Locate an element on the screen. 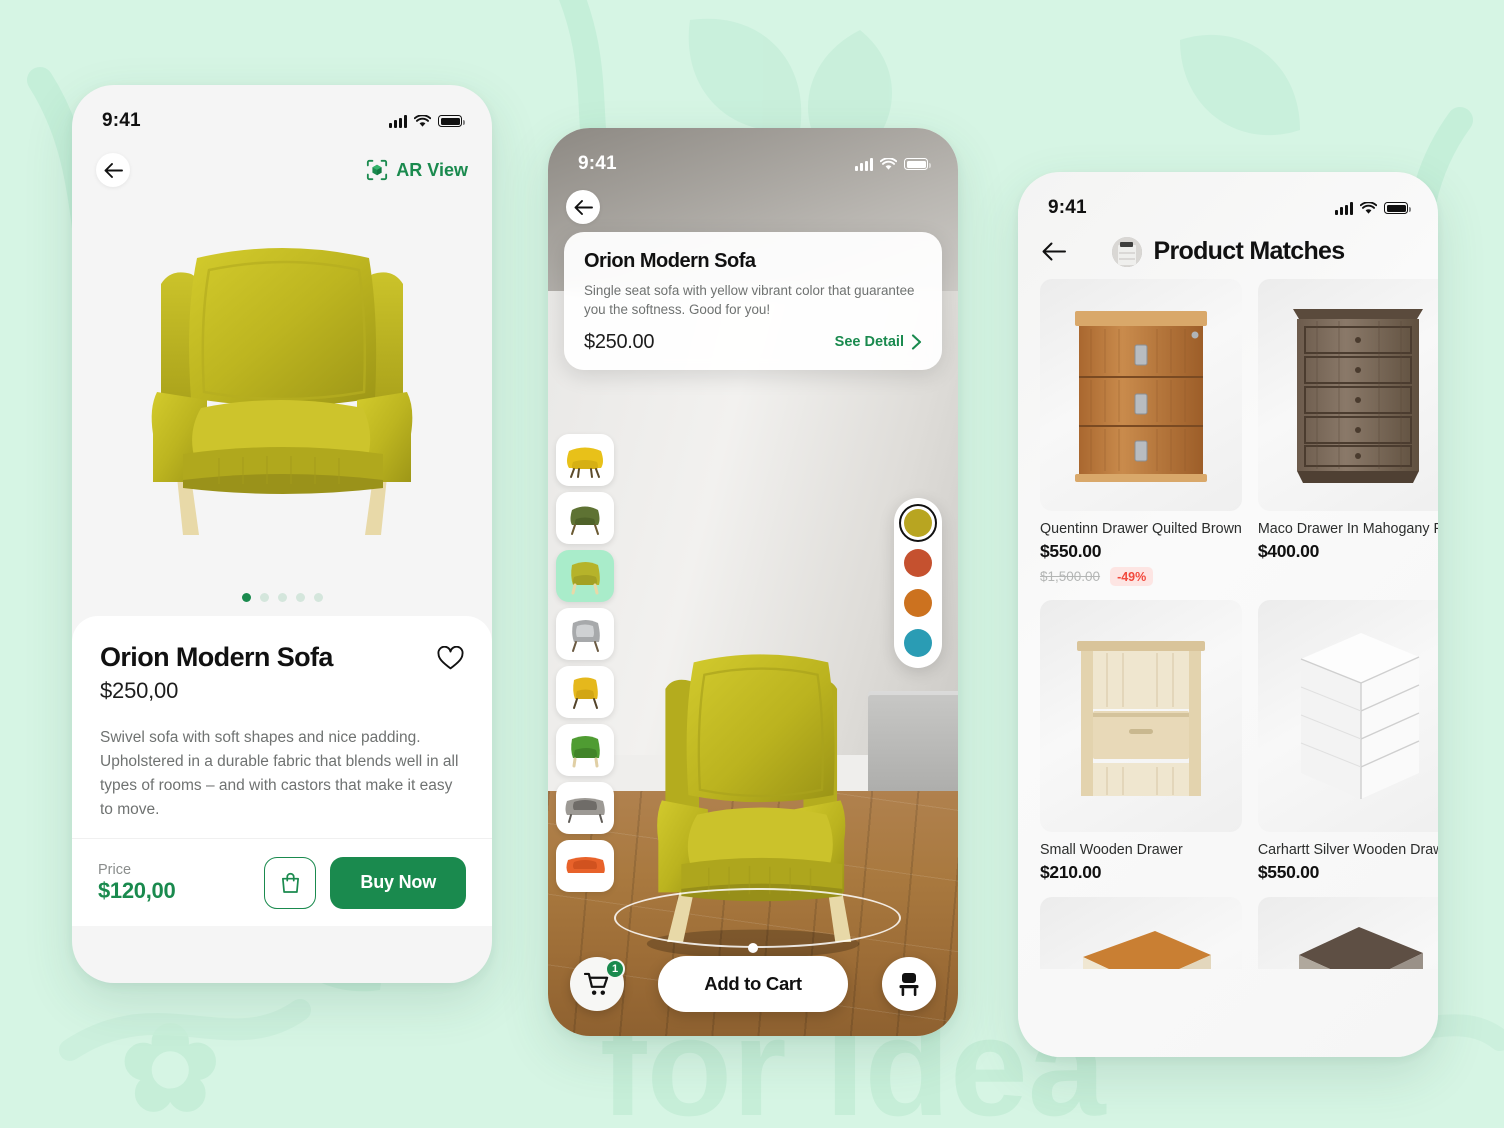  product-card: Small Wooden Drawer $210.00 is located at coordinates (1141, 741).